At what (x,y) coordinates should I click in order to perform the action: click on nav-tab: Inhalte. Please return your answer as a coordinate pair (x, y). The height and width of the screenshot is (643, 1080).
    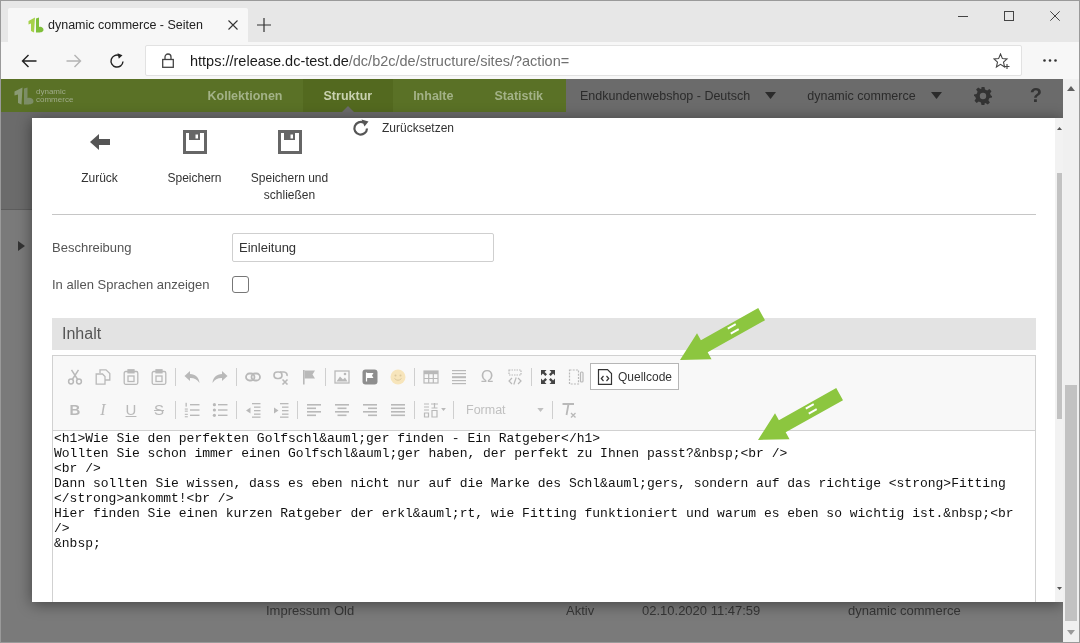
    Looking at the image, I should click on (433, 95).